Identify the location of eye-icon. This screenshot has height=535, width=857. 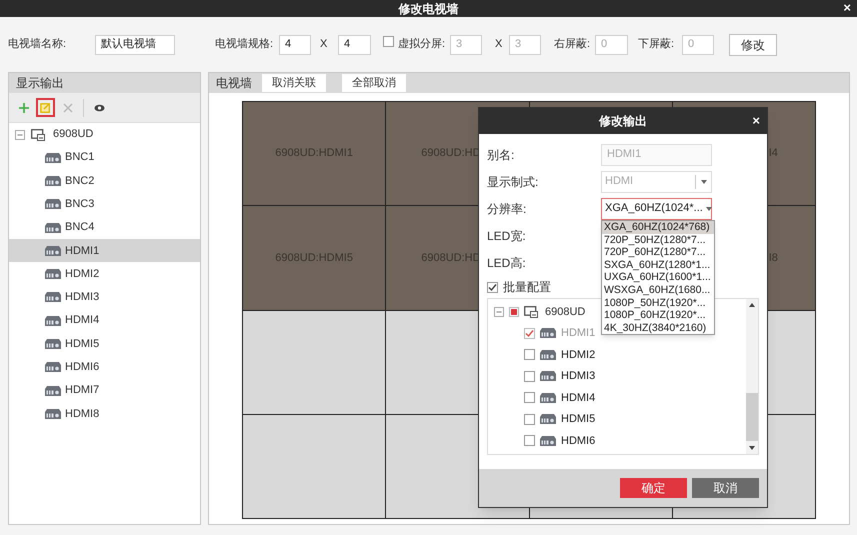
(99, 108).